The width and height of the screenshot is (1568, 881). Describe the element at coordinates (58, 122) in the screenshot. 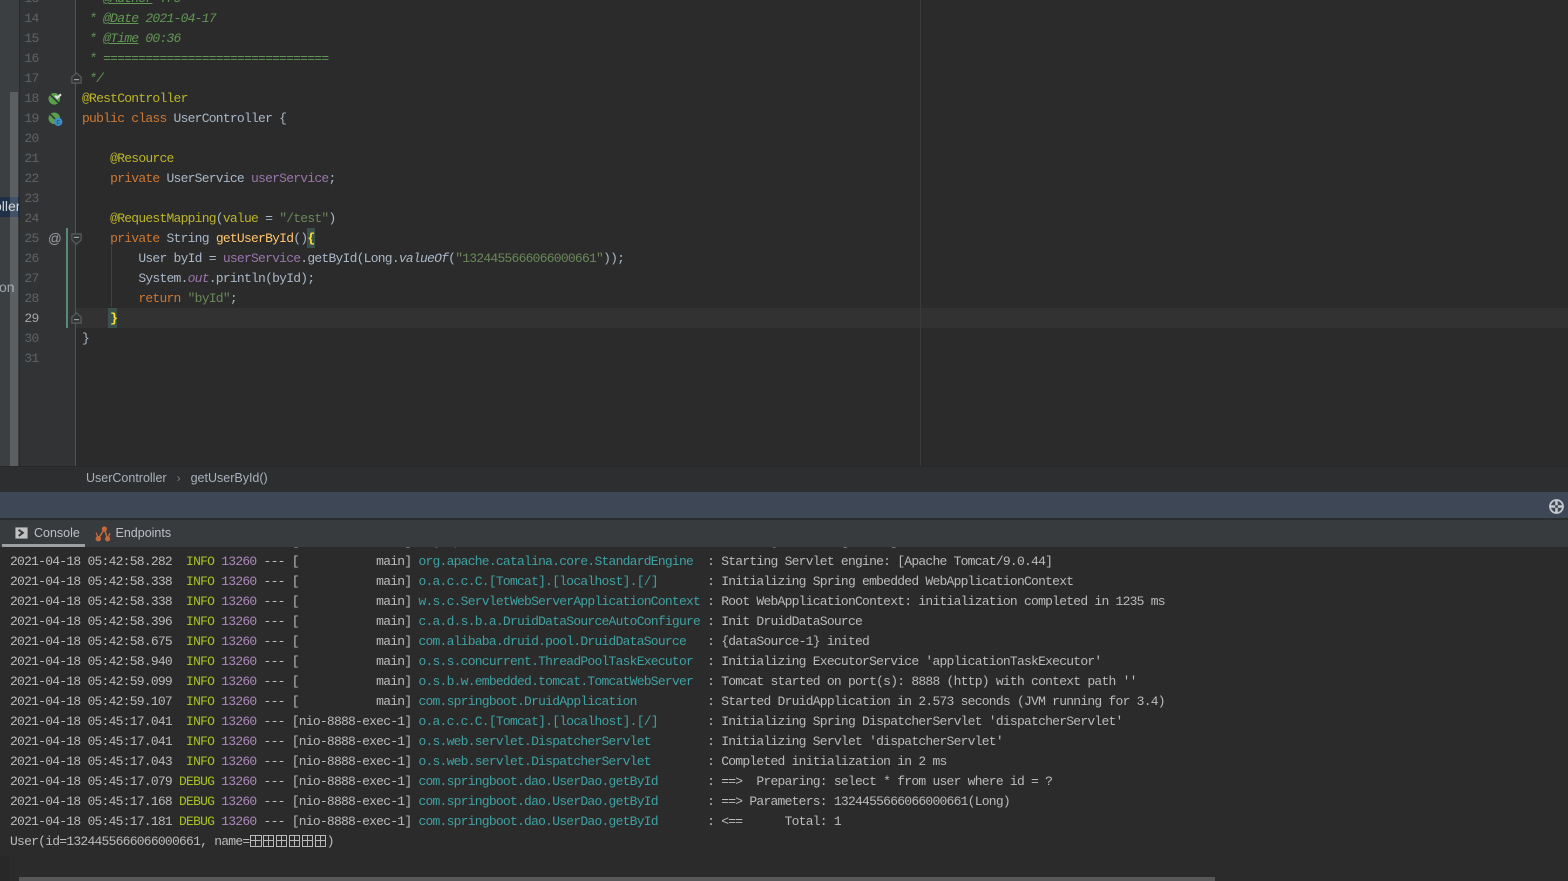

I see `svg-text: c` at that location.